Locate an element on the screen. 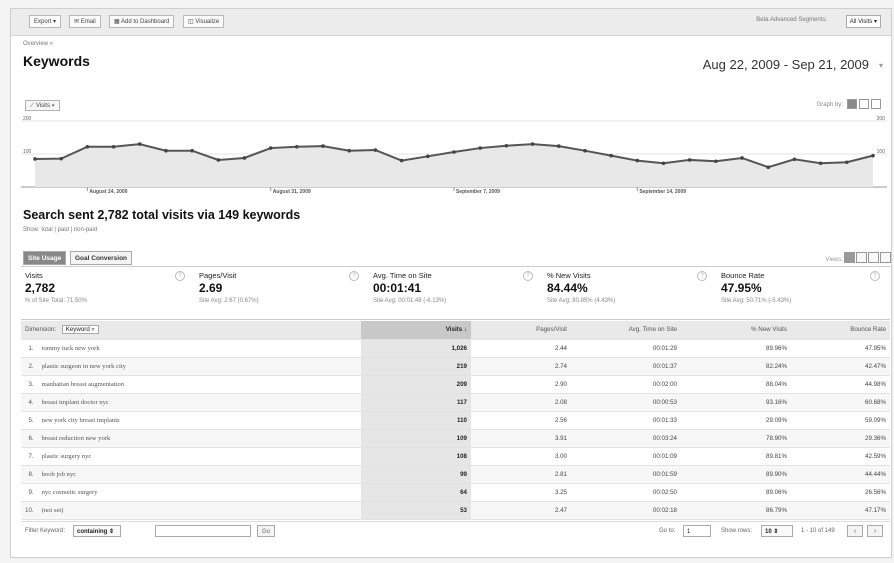 Image resolution: width=894 pixels, height=563 pixels. cell-new-visits: 29.09% is located at coordinates (736, 420).